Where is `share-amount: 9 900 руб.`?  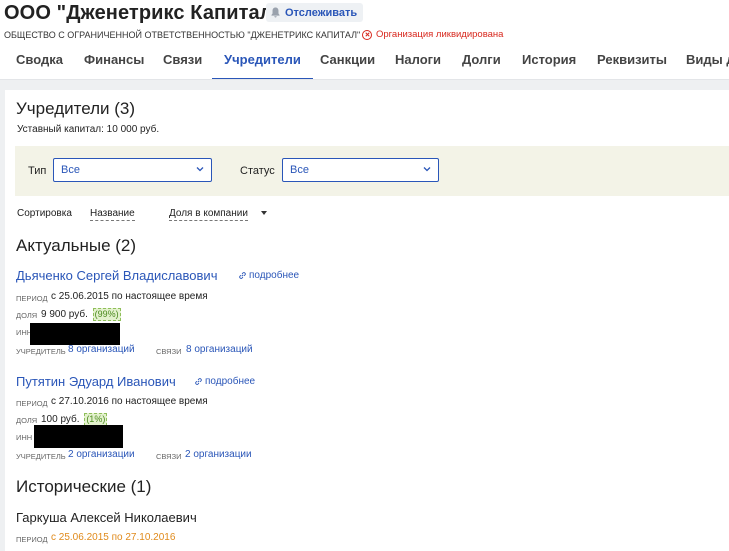
share-amount: 9 900 руб. is located at coordinates (64, 314).